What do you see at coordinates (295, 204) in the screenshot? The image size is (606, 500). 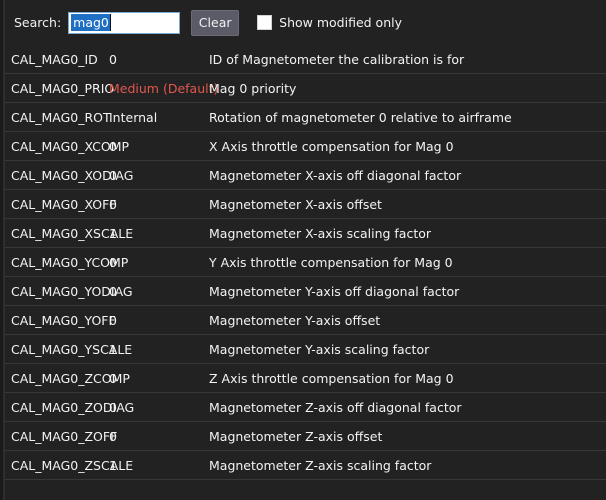 I see `parameter-description-cell: Magnetometer X-axis offset` at bounding box center [295, 204].